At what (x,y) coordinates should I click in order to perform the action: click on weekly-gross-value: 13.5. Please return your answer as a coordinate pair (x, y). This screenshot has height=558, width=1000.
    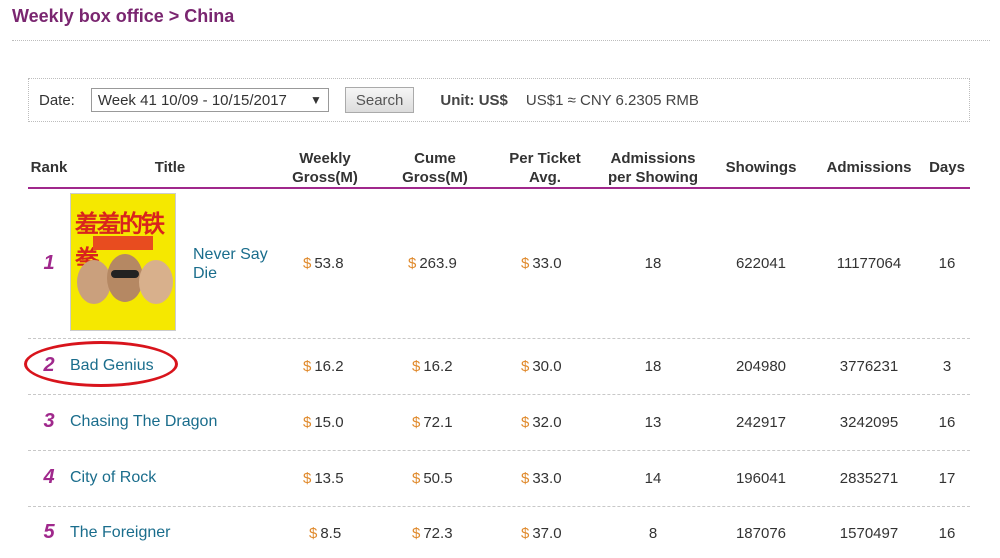
    Looking at the image, I should click on (329, 478).